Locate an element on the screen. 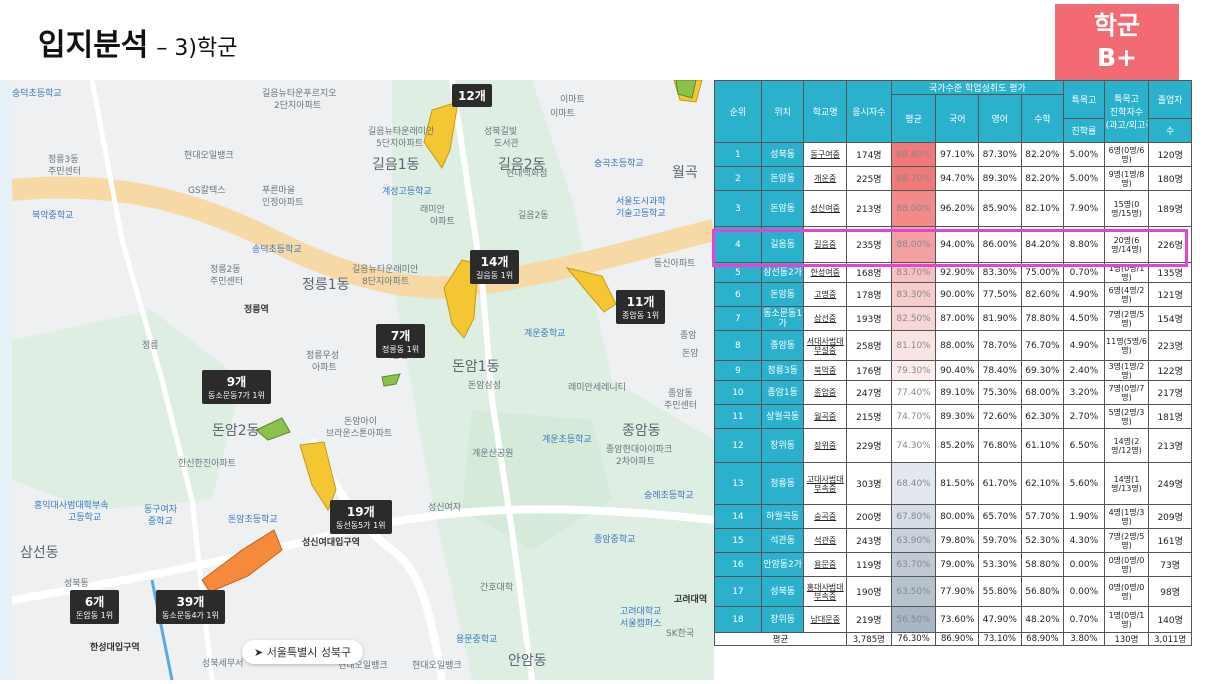  tooltip-rank: 정릉동 1위 is located at coordinates (401, 349).